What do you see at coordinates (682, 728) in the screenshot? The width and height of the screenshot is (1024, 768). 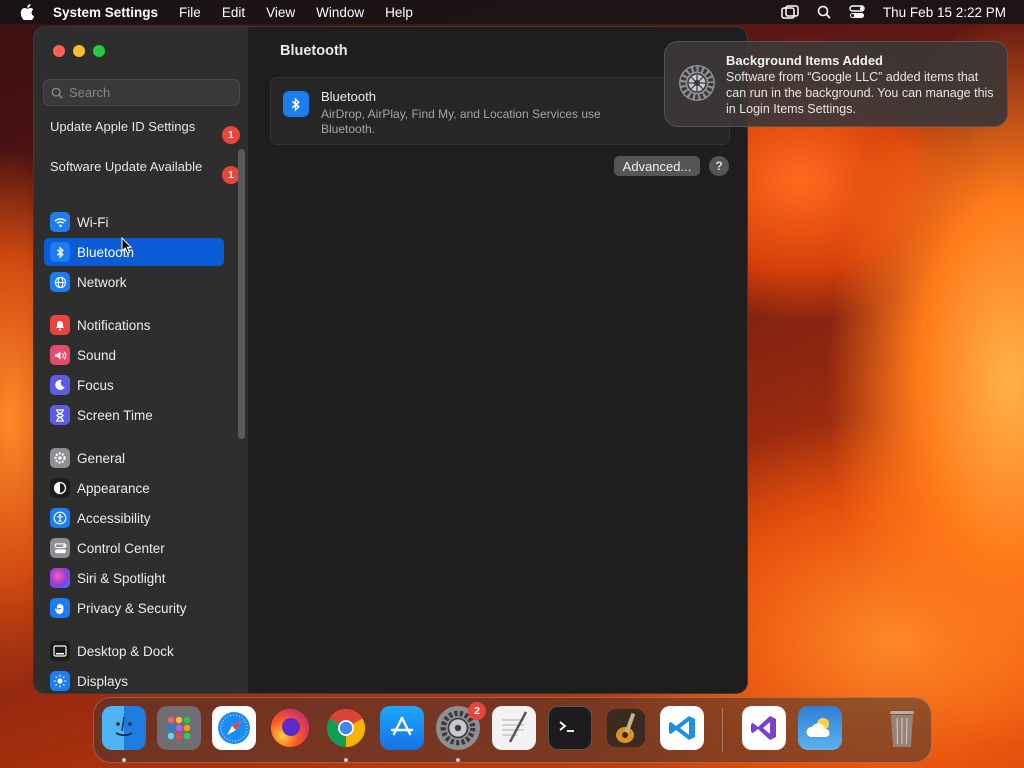 I see `vscode-icon` at bounding box center [682, 728].